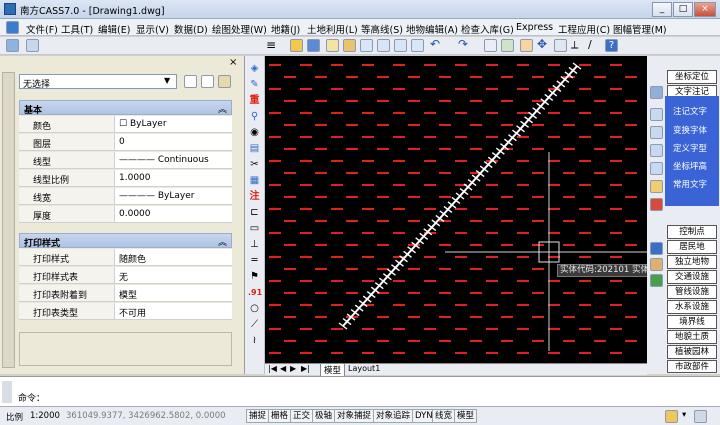 Image resolution: width=720 pixels, height=425 pixels. What do you see at coordinates (254, 276) in the screenshot?
I see `flag-icon: ⚑` at bounding box center [254, 276].